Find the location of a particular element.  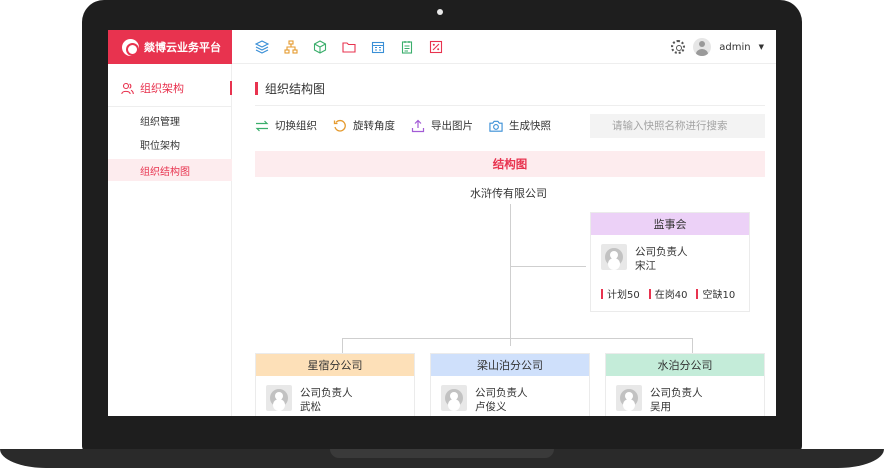

snapshot-search-input is located at coordinates (677, 126).